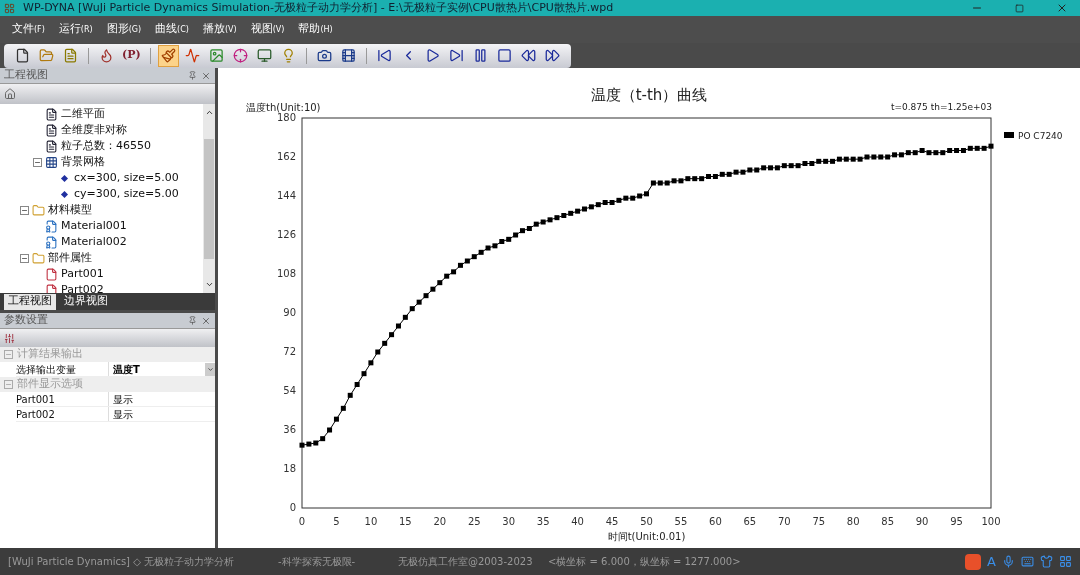 The height and width of the screenshot is (575, 1080). What do you see at coordinates (219, 29) in the screenshot?
I see `menu-item: 播放(V)` at bounding box center [219, 29].